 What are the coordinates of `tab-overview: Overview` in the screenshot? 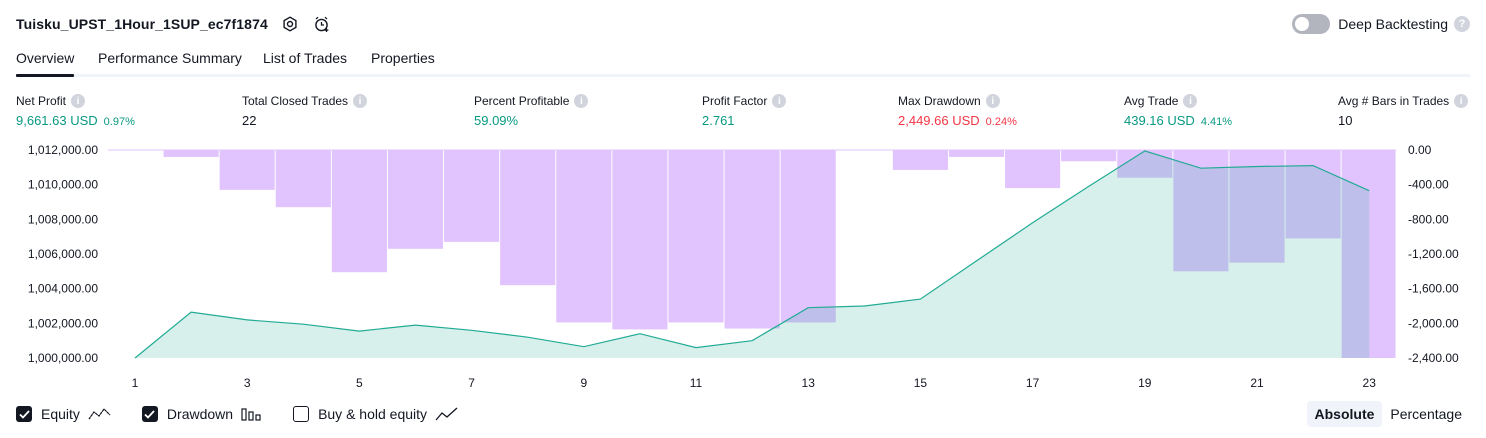 It's located at (45, 63).